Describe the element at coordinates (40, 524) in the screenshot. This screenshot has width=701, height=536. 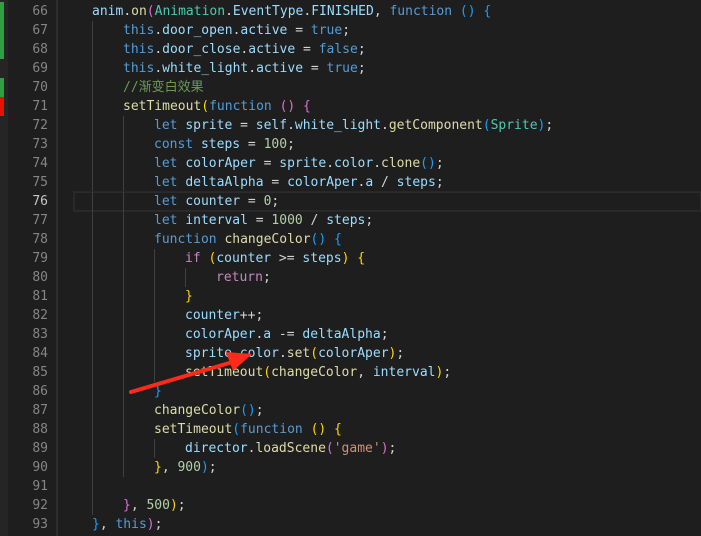
I see `line-number: 93` at that location.